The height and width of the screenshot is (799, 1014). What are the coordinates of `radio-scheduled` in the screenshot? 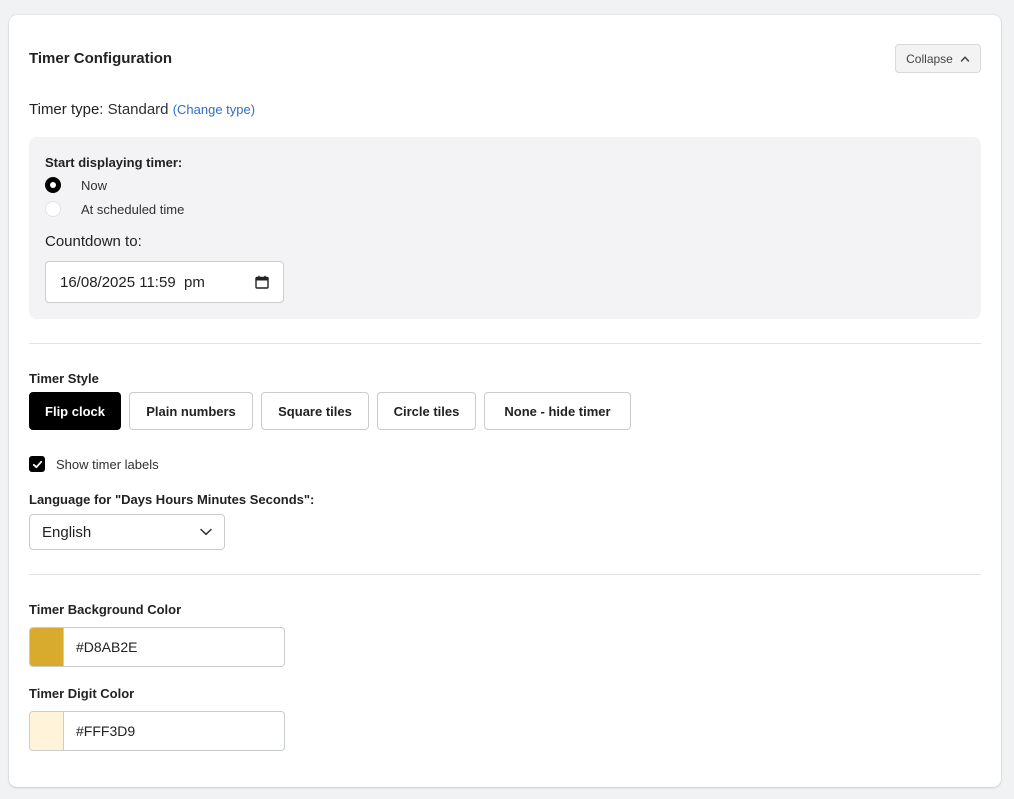 It's located at (53, 209).